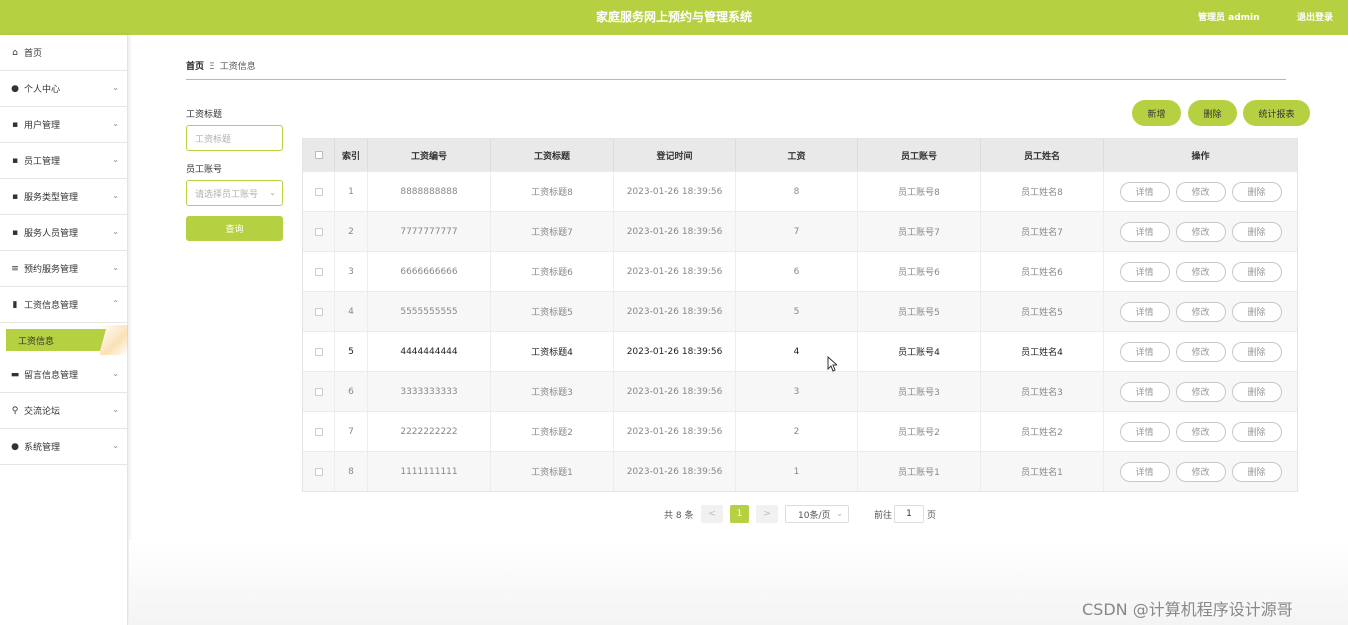  I want to click on sidebar-item-message-management: ▬ 留言信息管理 ⌄, so click(64, 375).